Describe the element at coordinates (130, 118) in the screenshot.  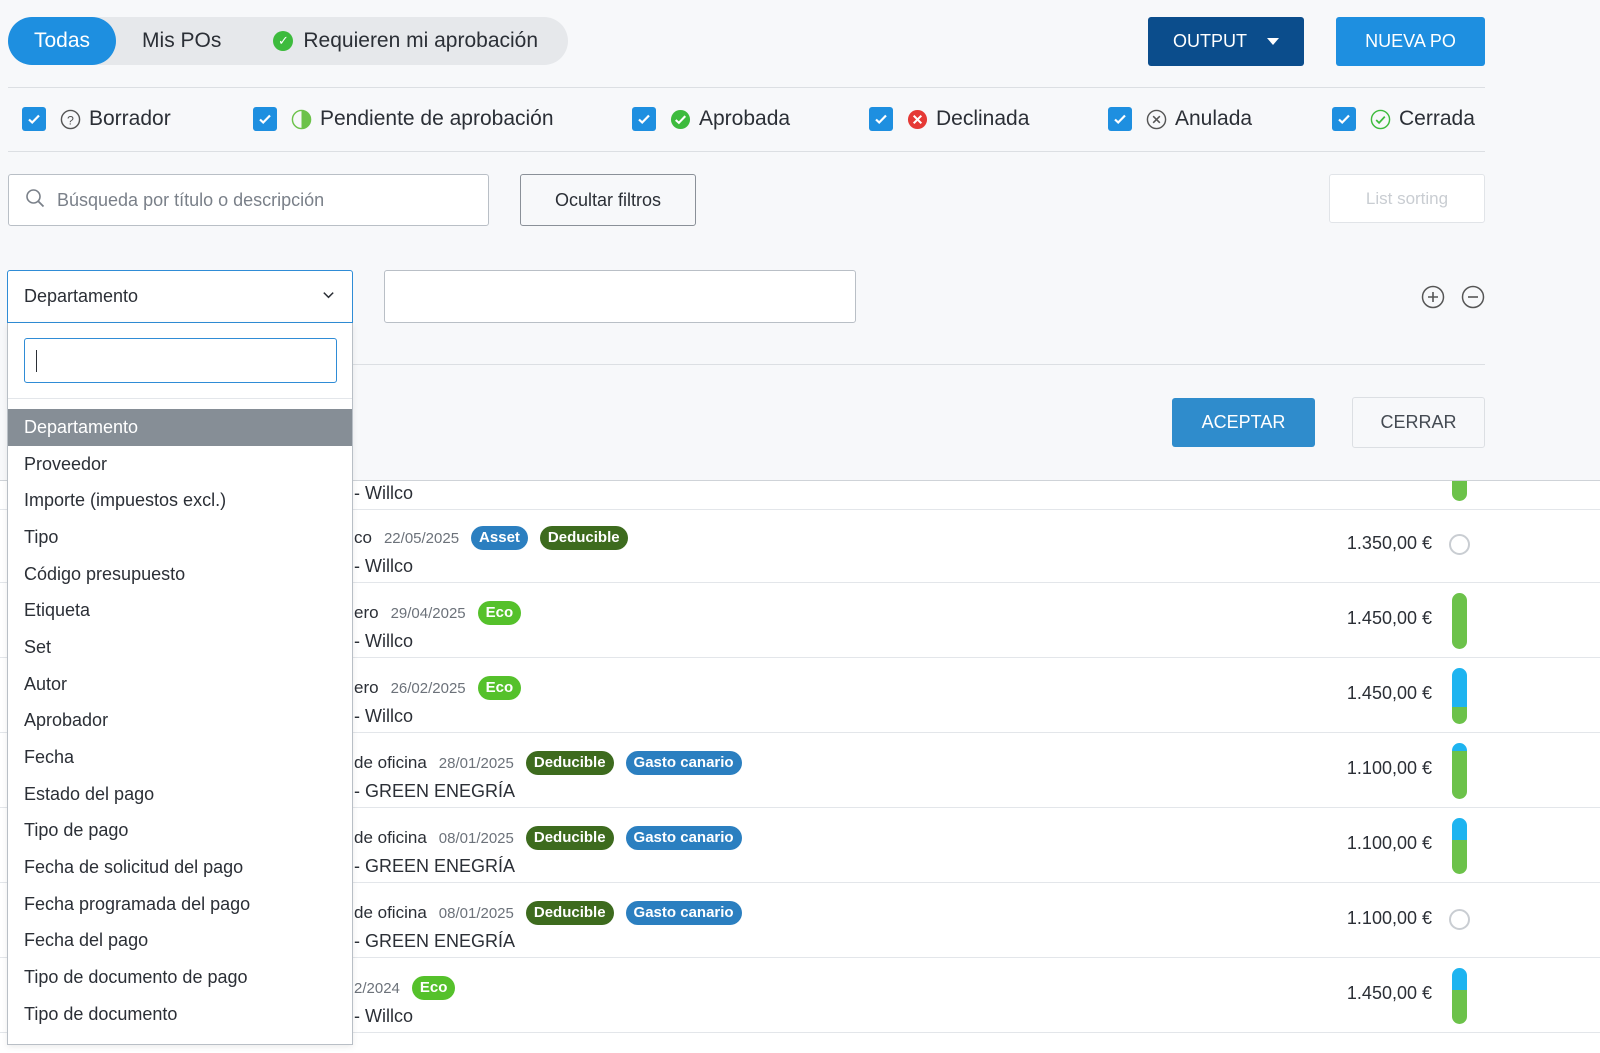
I see `status-label: Borrador` at that location.